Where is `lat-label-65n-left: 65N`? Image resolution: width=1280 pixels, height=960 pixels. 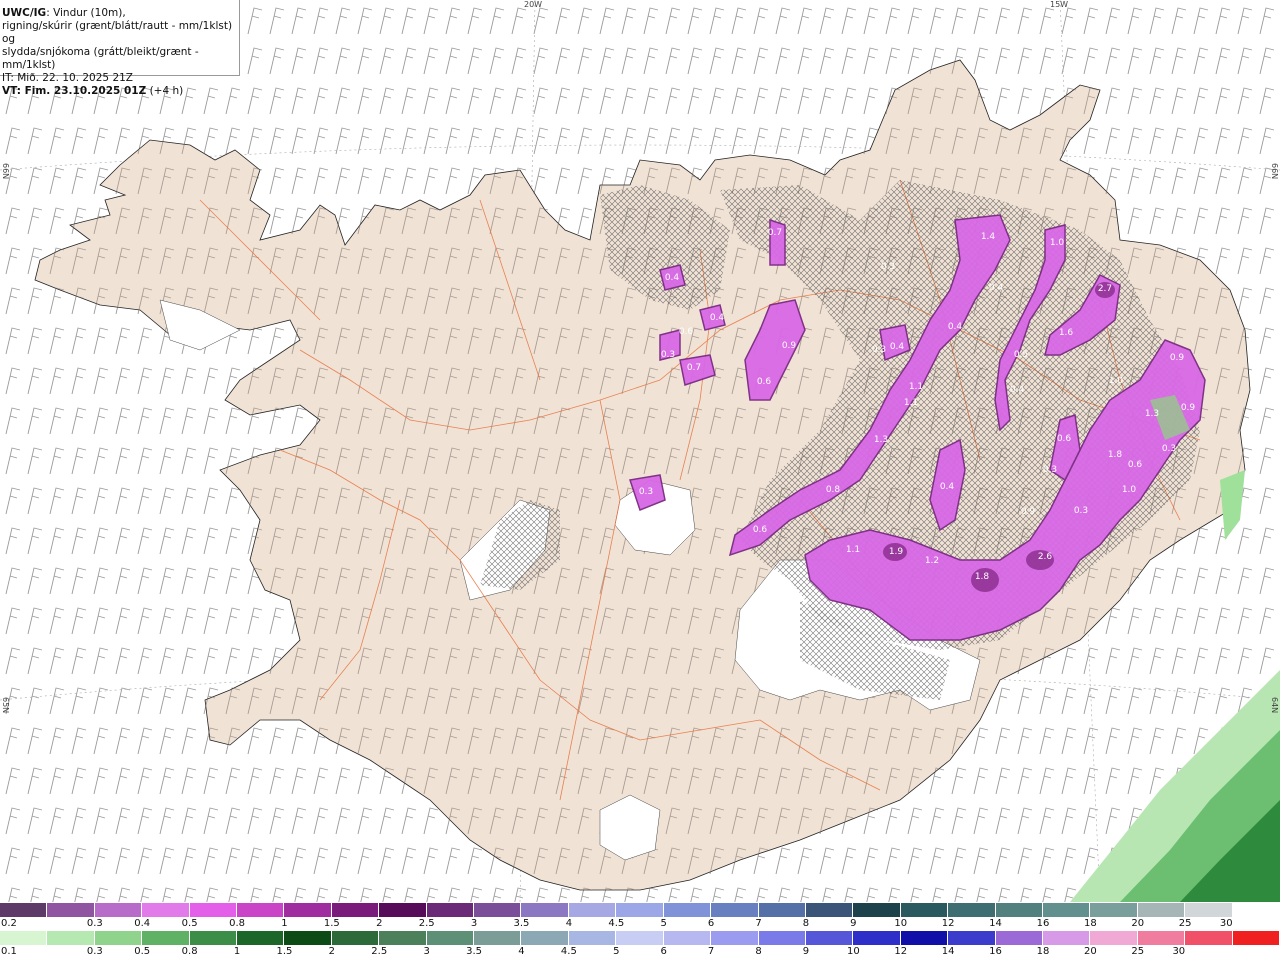 lat-label-65n-left: 65N is located at coordinates (5, 705).